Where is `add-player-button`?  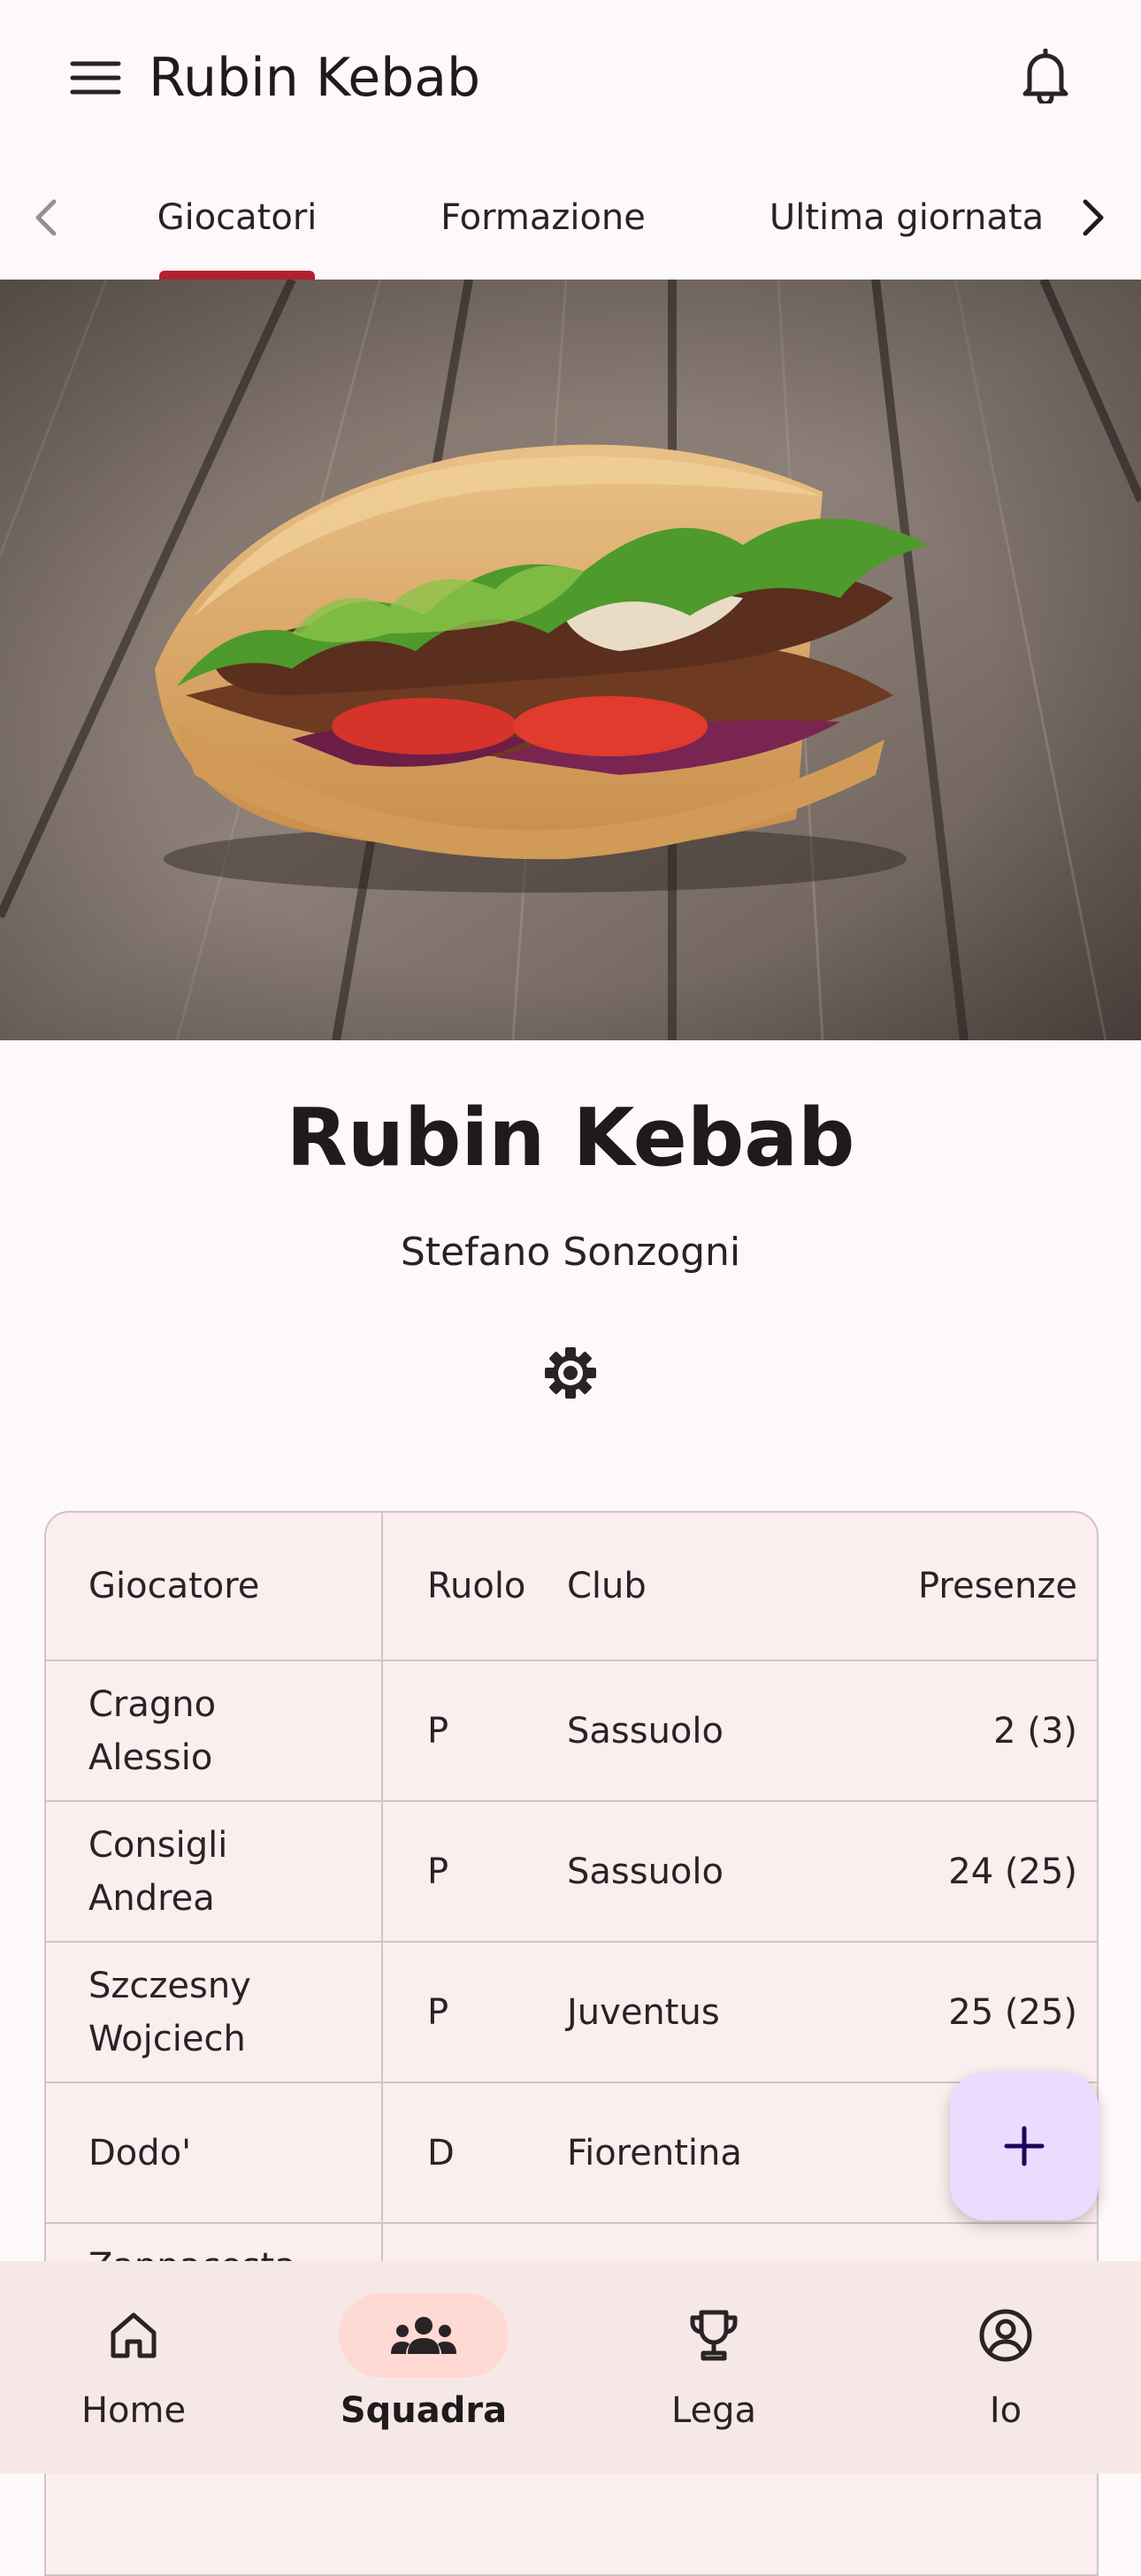 add-player-button is located at coordinates (1024, 2146).